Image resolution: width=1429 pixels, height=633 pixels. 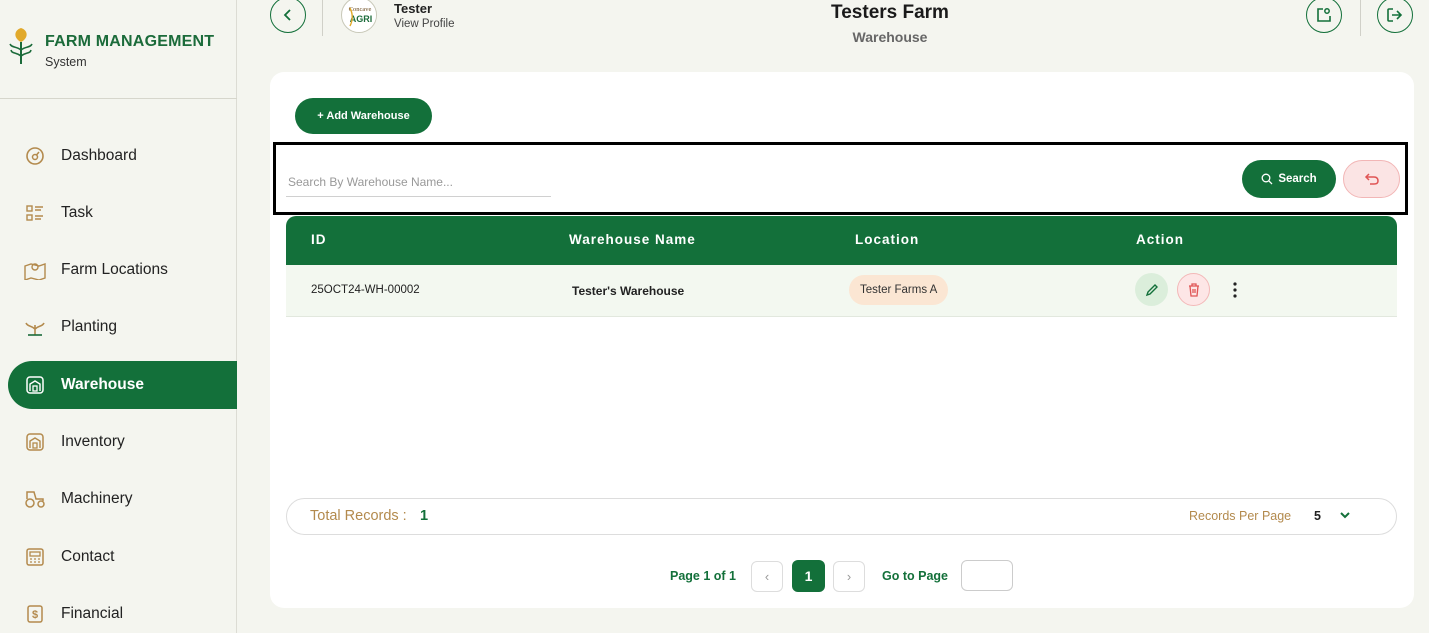 I want to click on warehouse-icon, so click(x=35, y=385).